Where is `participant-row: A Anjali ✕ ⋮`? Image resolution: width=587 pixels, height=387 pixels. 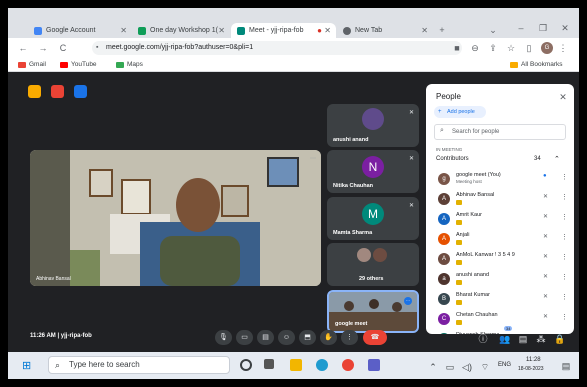
participant-row: A Anjali ✕ ⋮ is located at coordinates (500, 240).